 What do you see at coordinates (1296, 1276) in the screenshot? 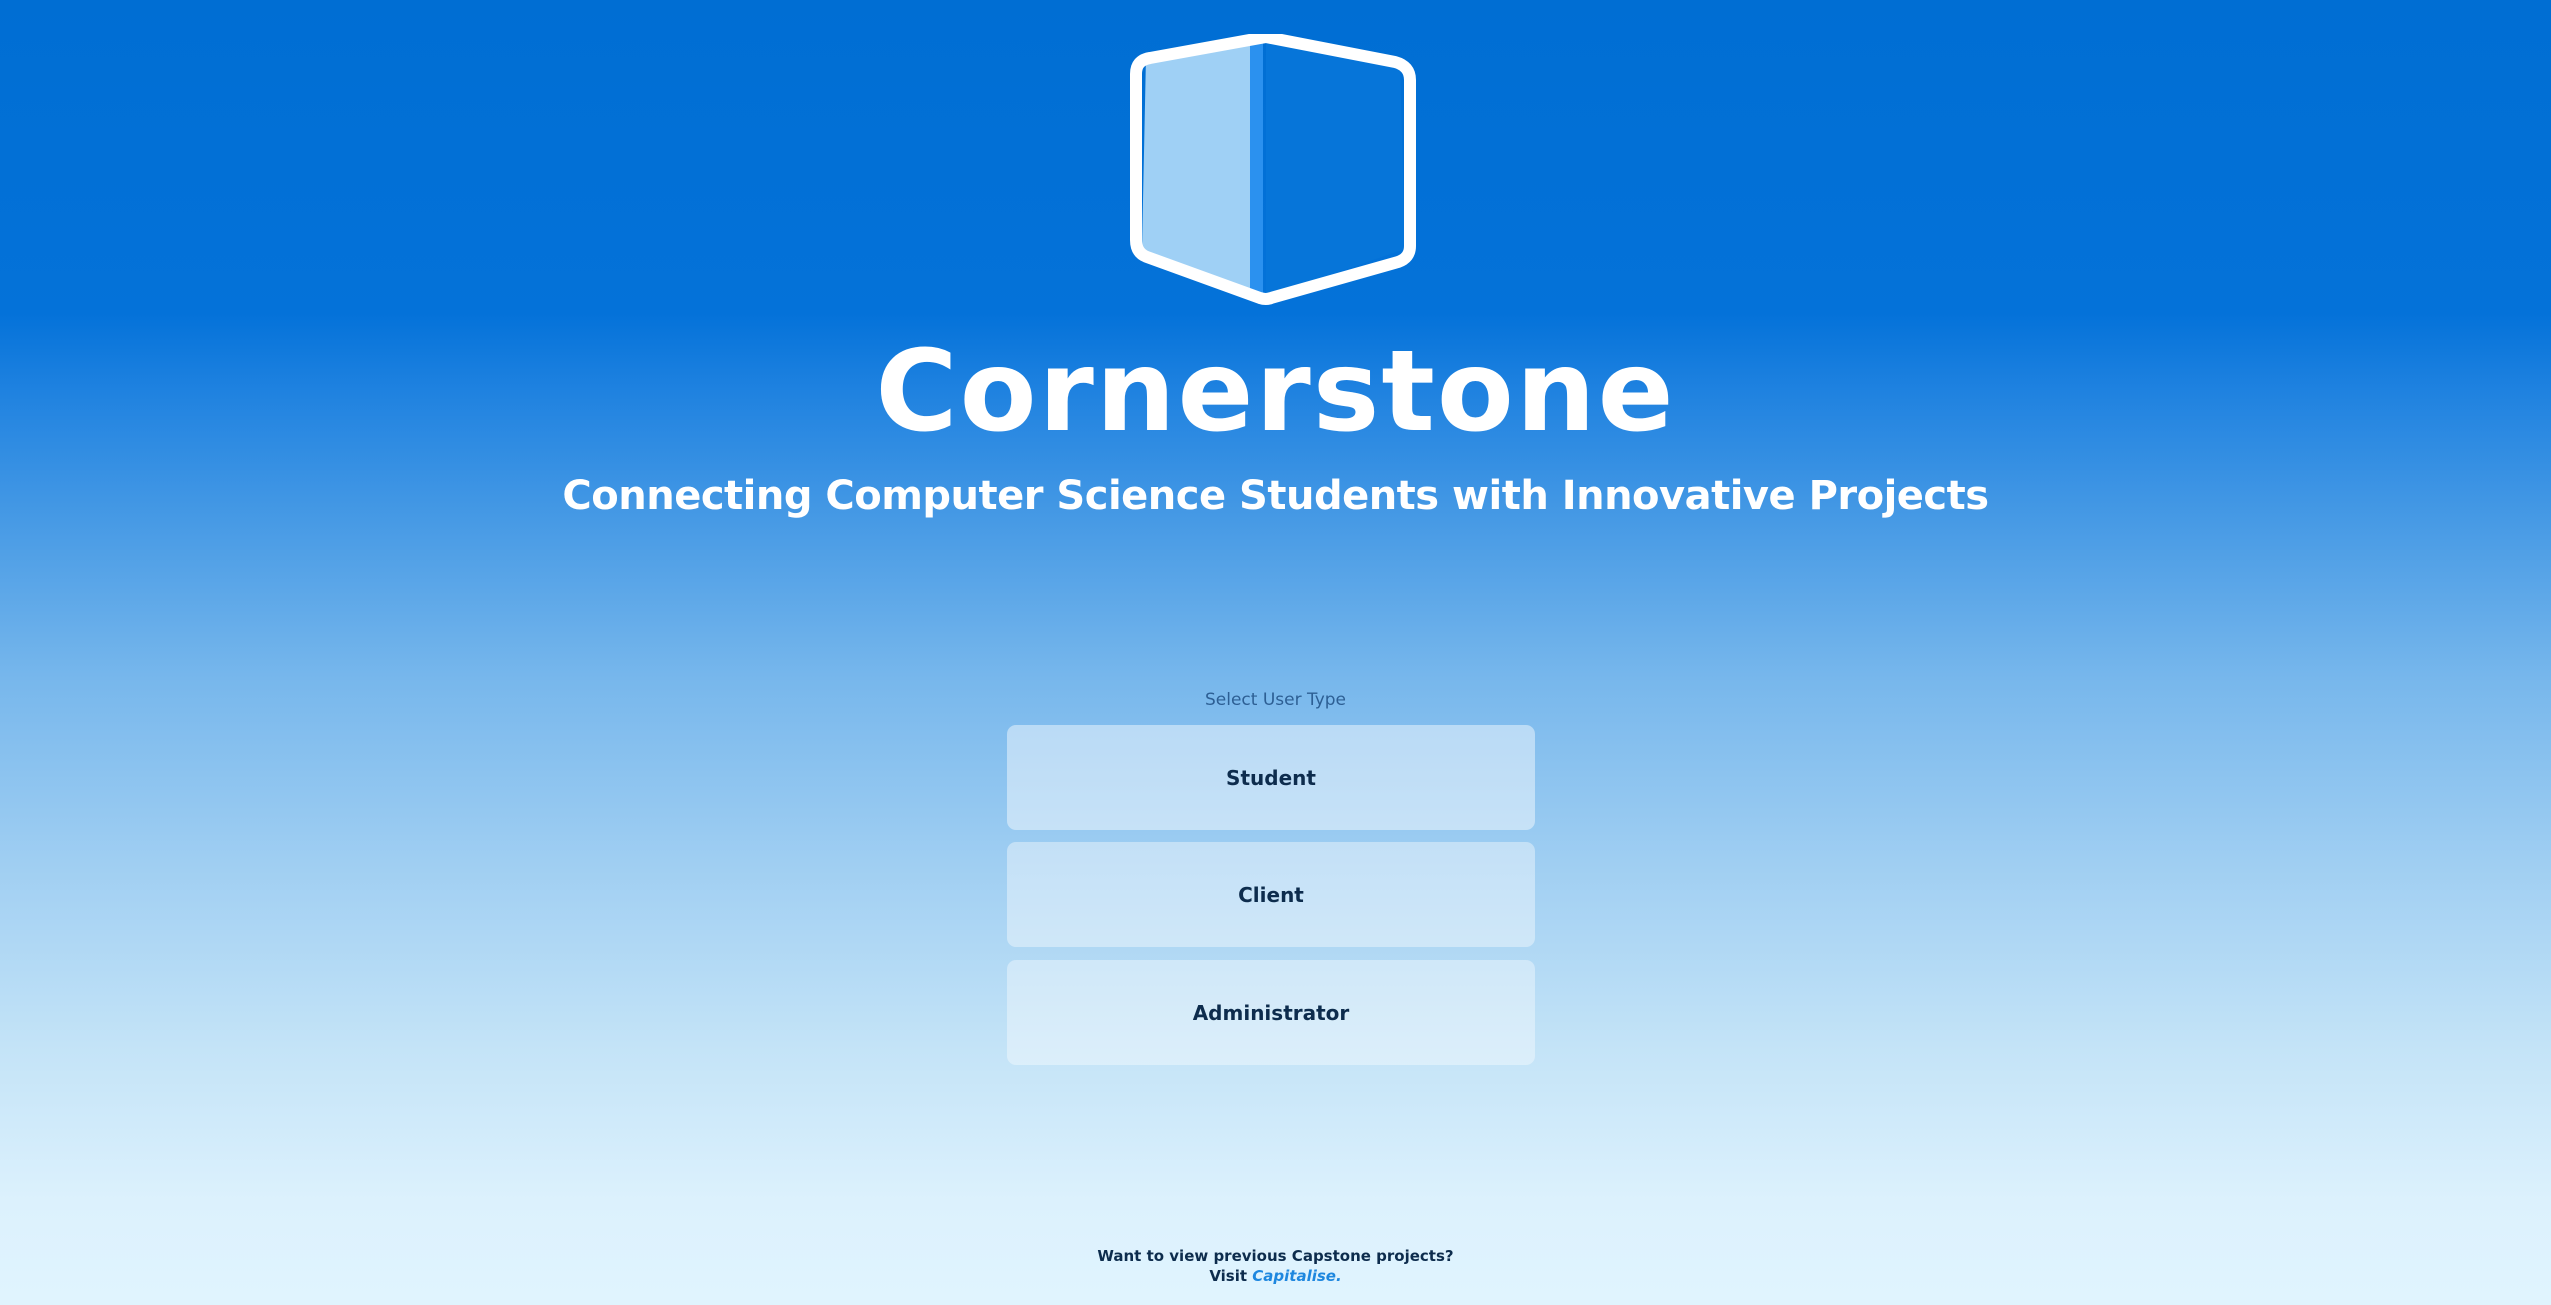
I see `capitalise-link: Capitalise.` at bounding box center [1296, 1276].